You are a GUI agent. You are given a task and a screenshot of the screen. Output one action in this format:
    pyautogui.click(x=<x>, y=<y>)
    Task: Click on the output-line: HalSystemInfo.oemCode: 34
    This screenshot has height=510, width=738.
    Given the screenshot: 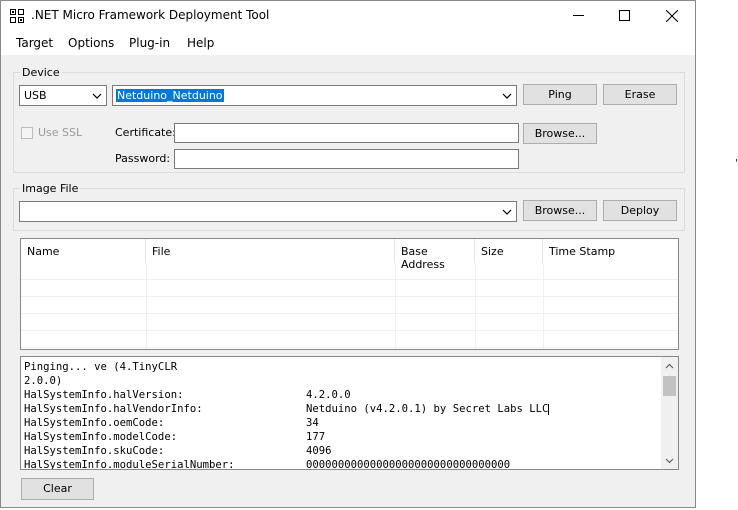 What is the action you would take?
    pyautogui.click(x=171, y=423)
    